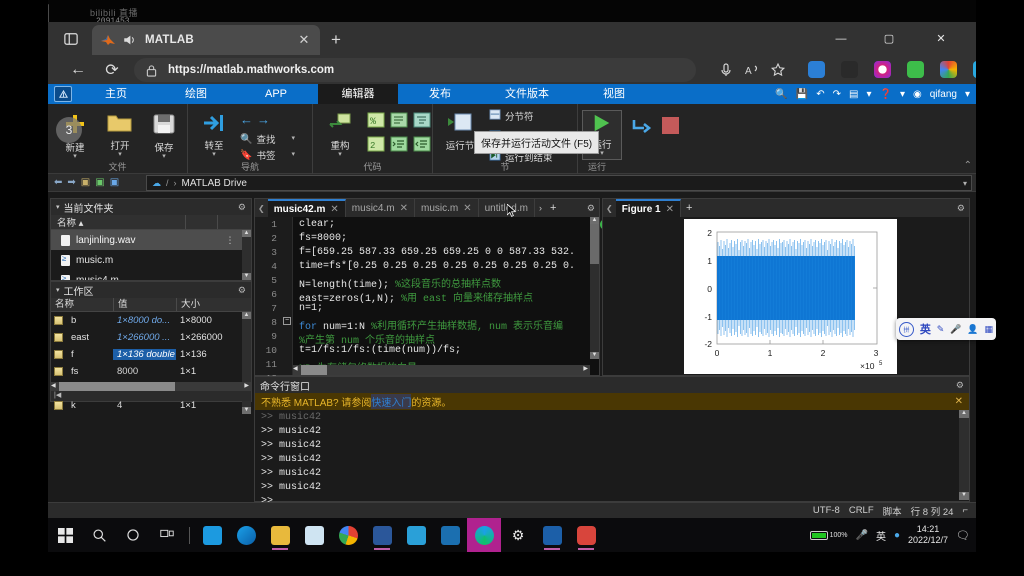 Image resolution: width=1024 pixels, height=576 pixels. Describe the element at coordinates (837, 94) in the screenshot. I see `redo-icon: ↷` at that location.